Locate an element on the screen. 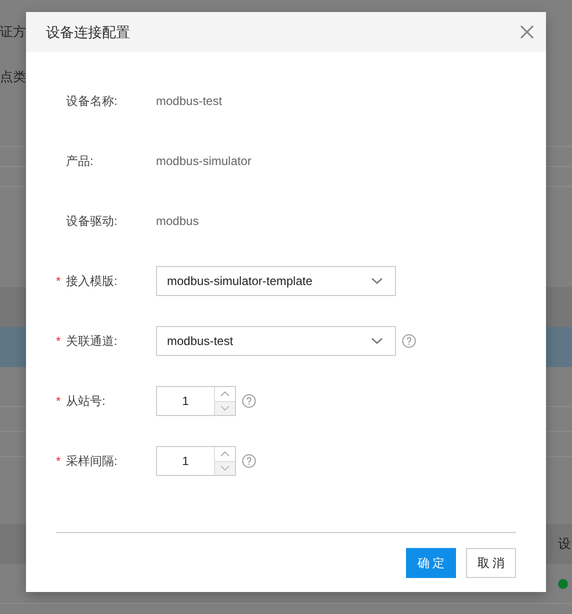 The width and height of the screenshot is (572, 614). field-label: 设备驱动: is located at coordinates (92, 221).